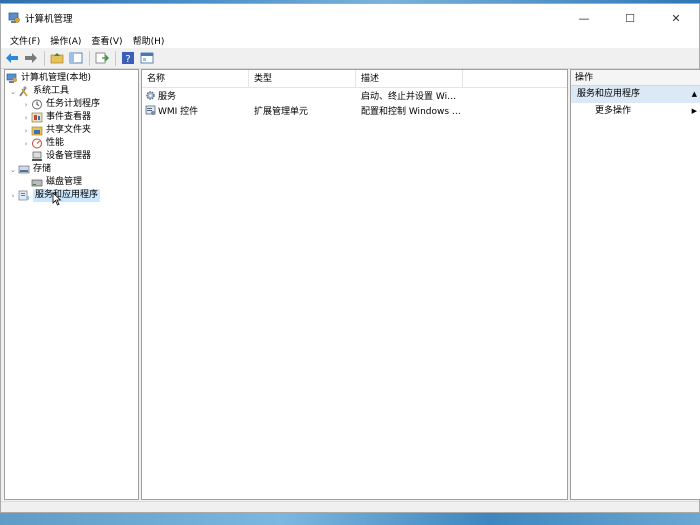 This screenshot has width=700, height=525. I want to click on shared-folder-icon, so click(37, 130).